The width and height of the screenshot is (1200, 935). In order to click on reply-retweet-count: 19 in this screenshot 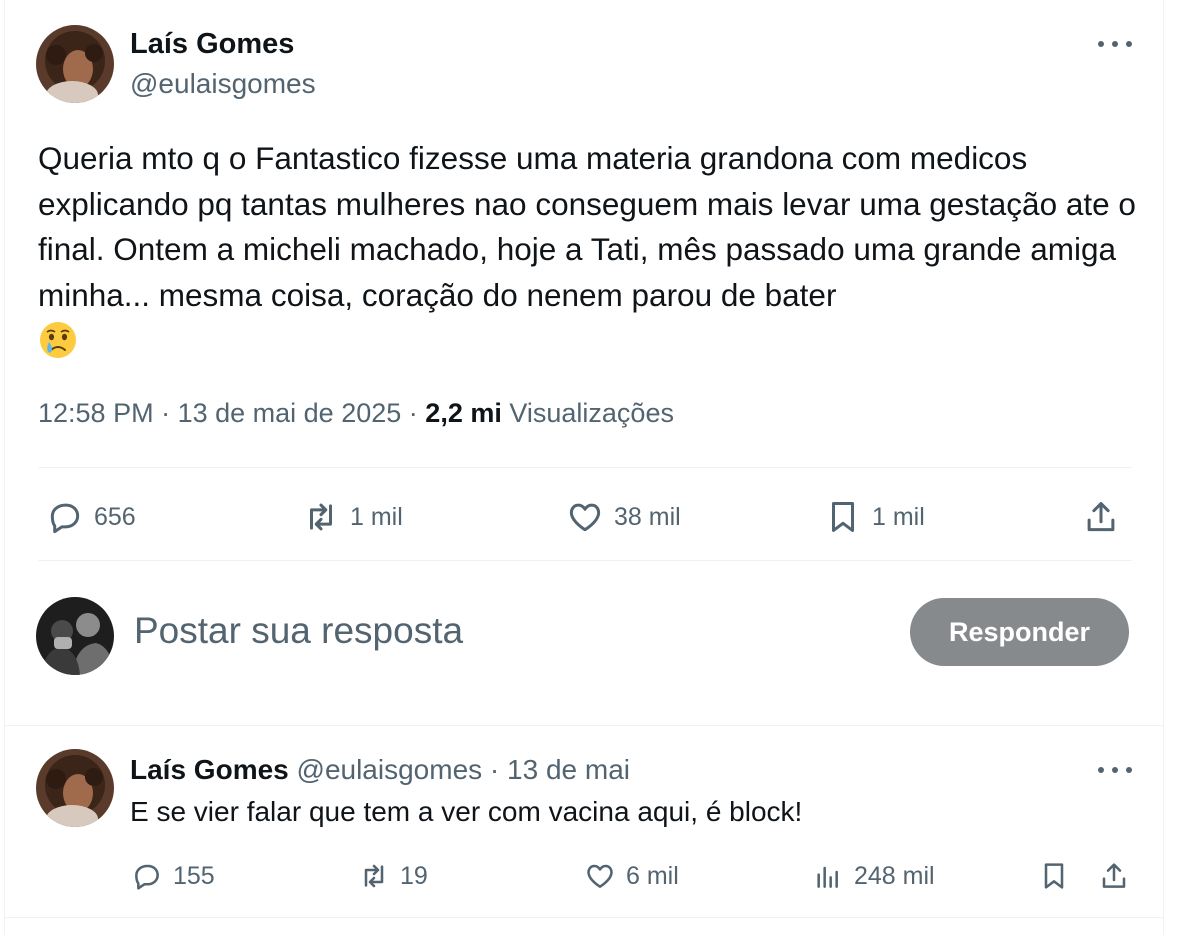, I will do `click(414, 875)`.